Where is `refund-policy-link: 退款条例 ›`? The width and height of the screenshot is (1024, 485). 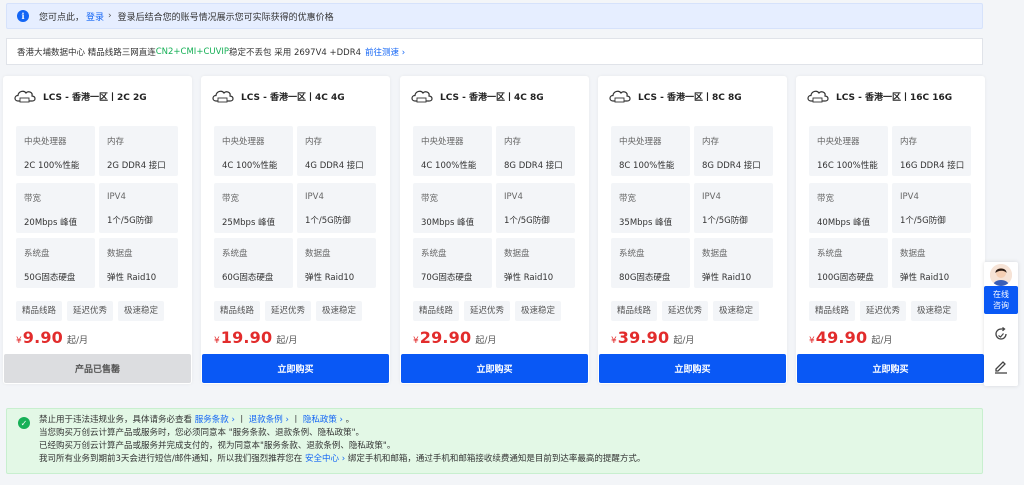 refund-policy-link: 退款条例 › is located at coordinates (269, 420).